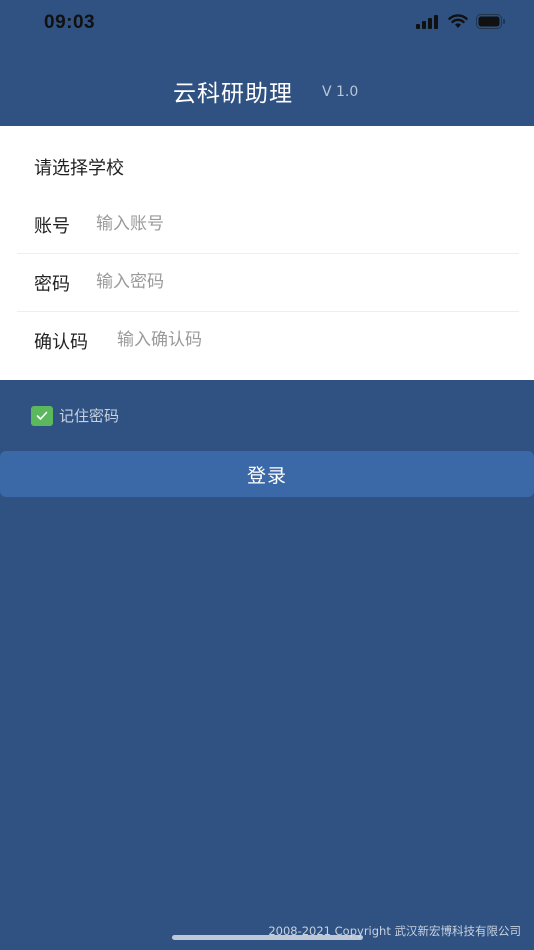 This screenshot has width=534, height=950. I want to click on remember-checkbox, so click(42, 415).